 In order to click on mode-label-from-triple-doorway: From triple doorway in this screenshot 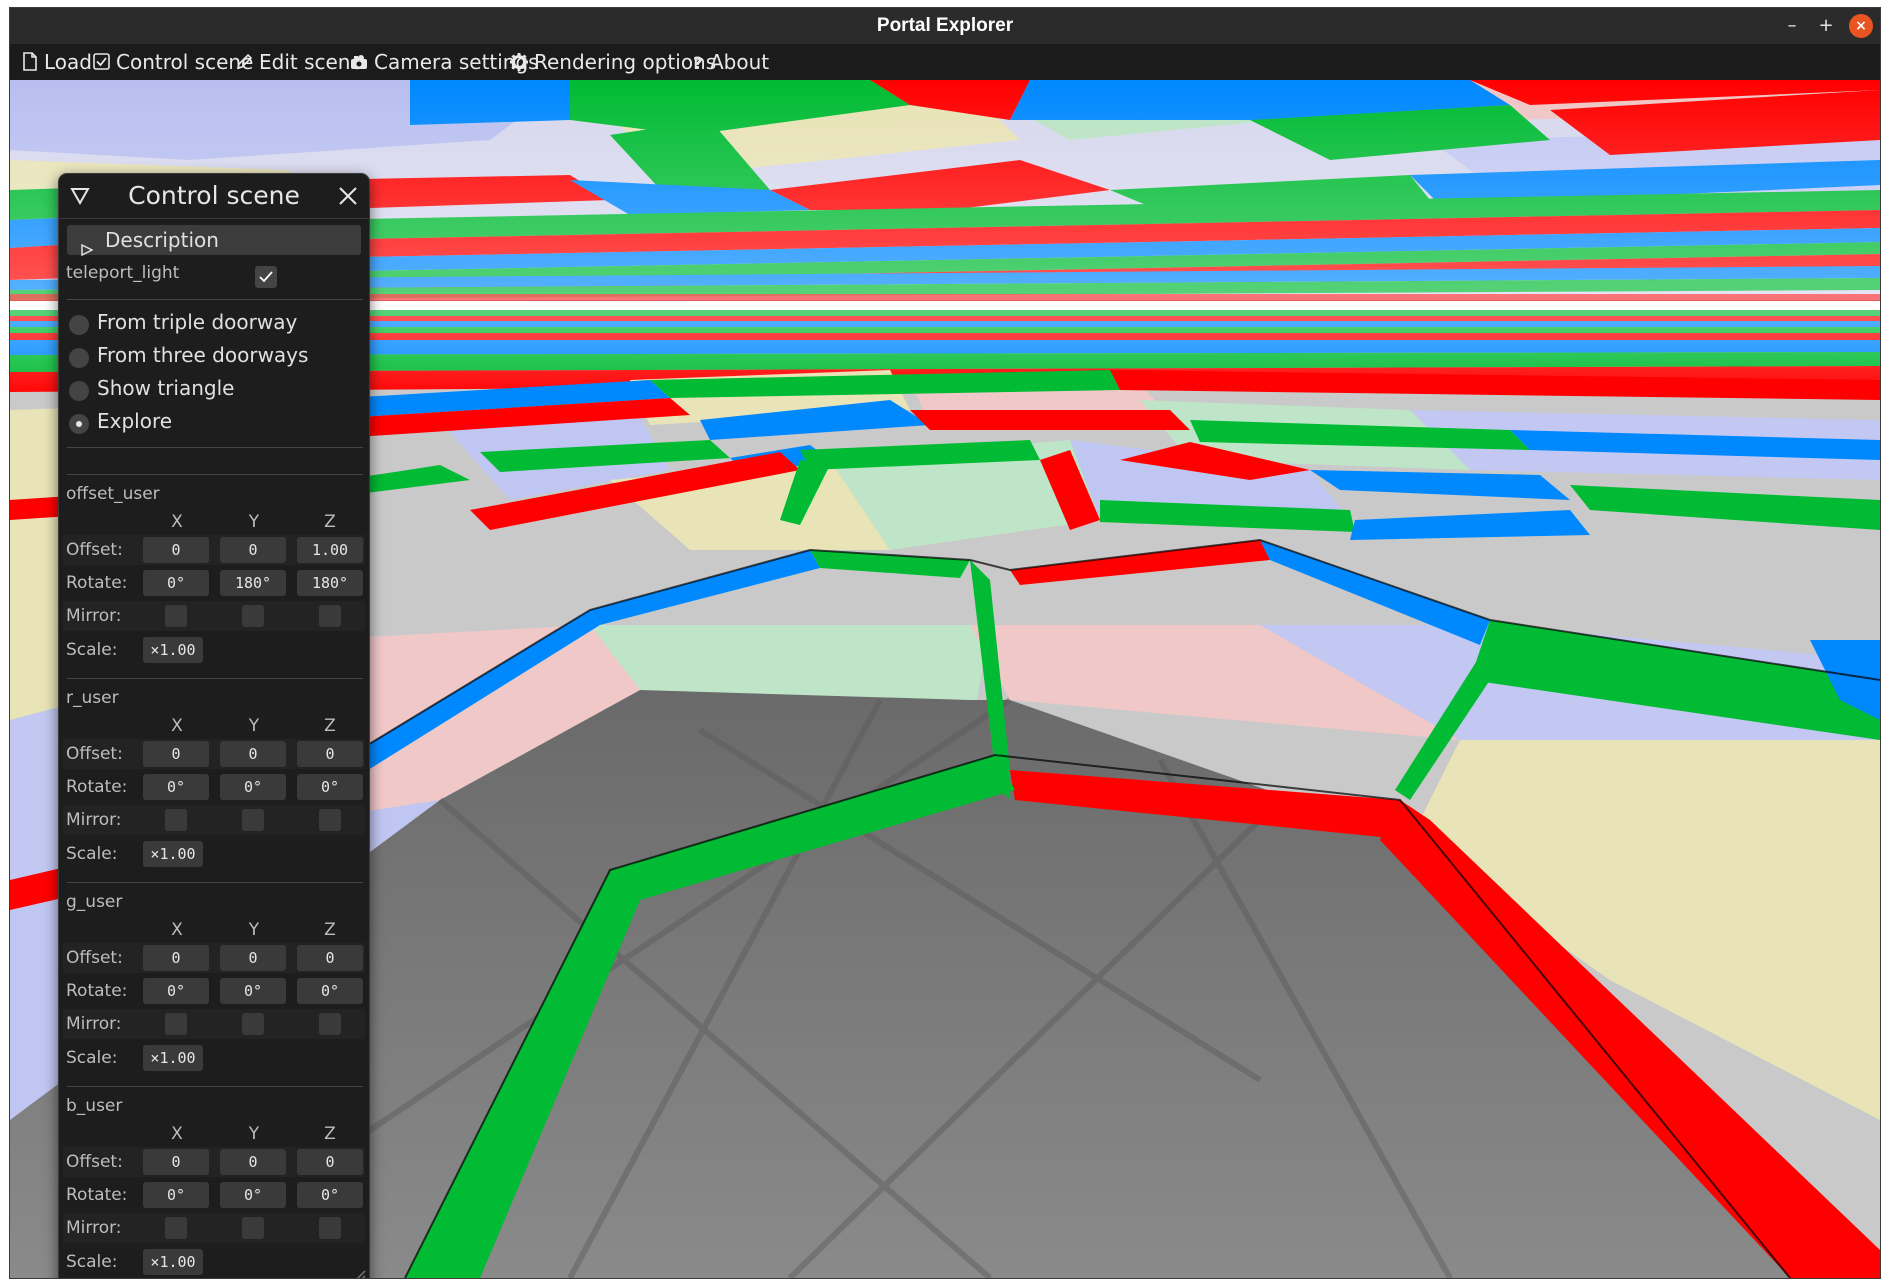, I will do `click(197, 322)`.